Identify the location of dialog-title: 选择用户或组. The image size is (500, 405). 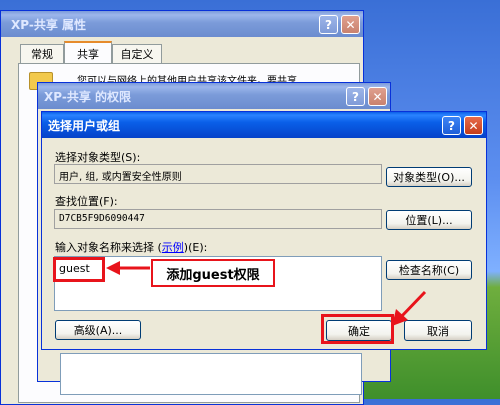
(84, 125).